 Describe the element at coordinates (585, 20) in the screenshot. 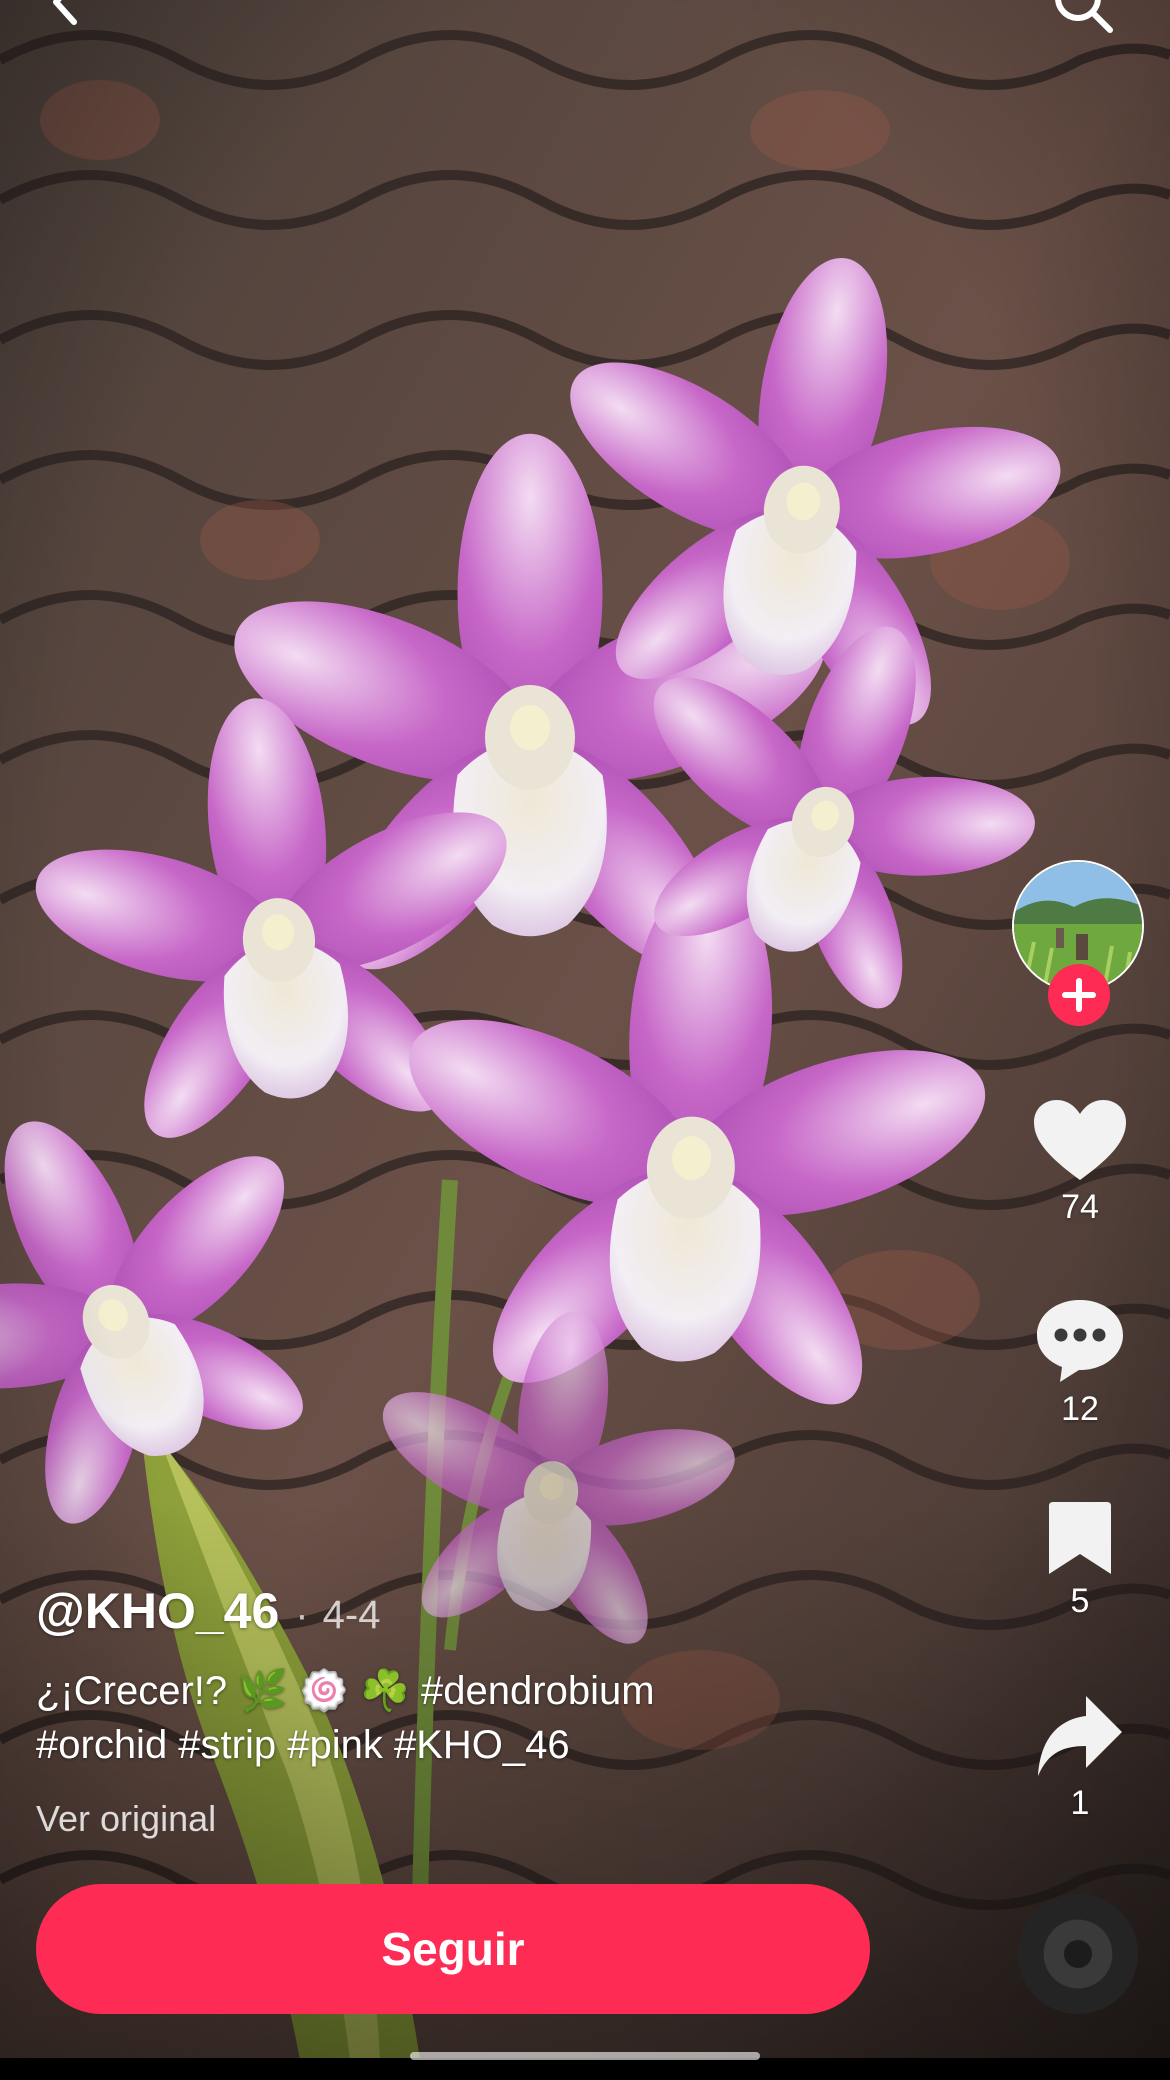

I see `top-bar` at that location.